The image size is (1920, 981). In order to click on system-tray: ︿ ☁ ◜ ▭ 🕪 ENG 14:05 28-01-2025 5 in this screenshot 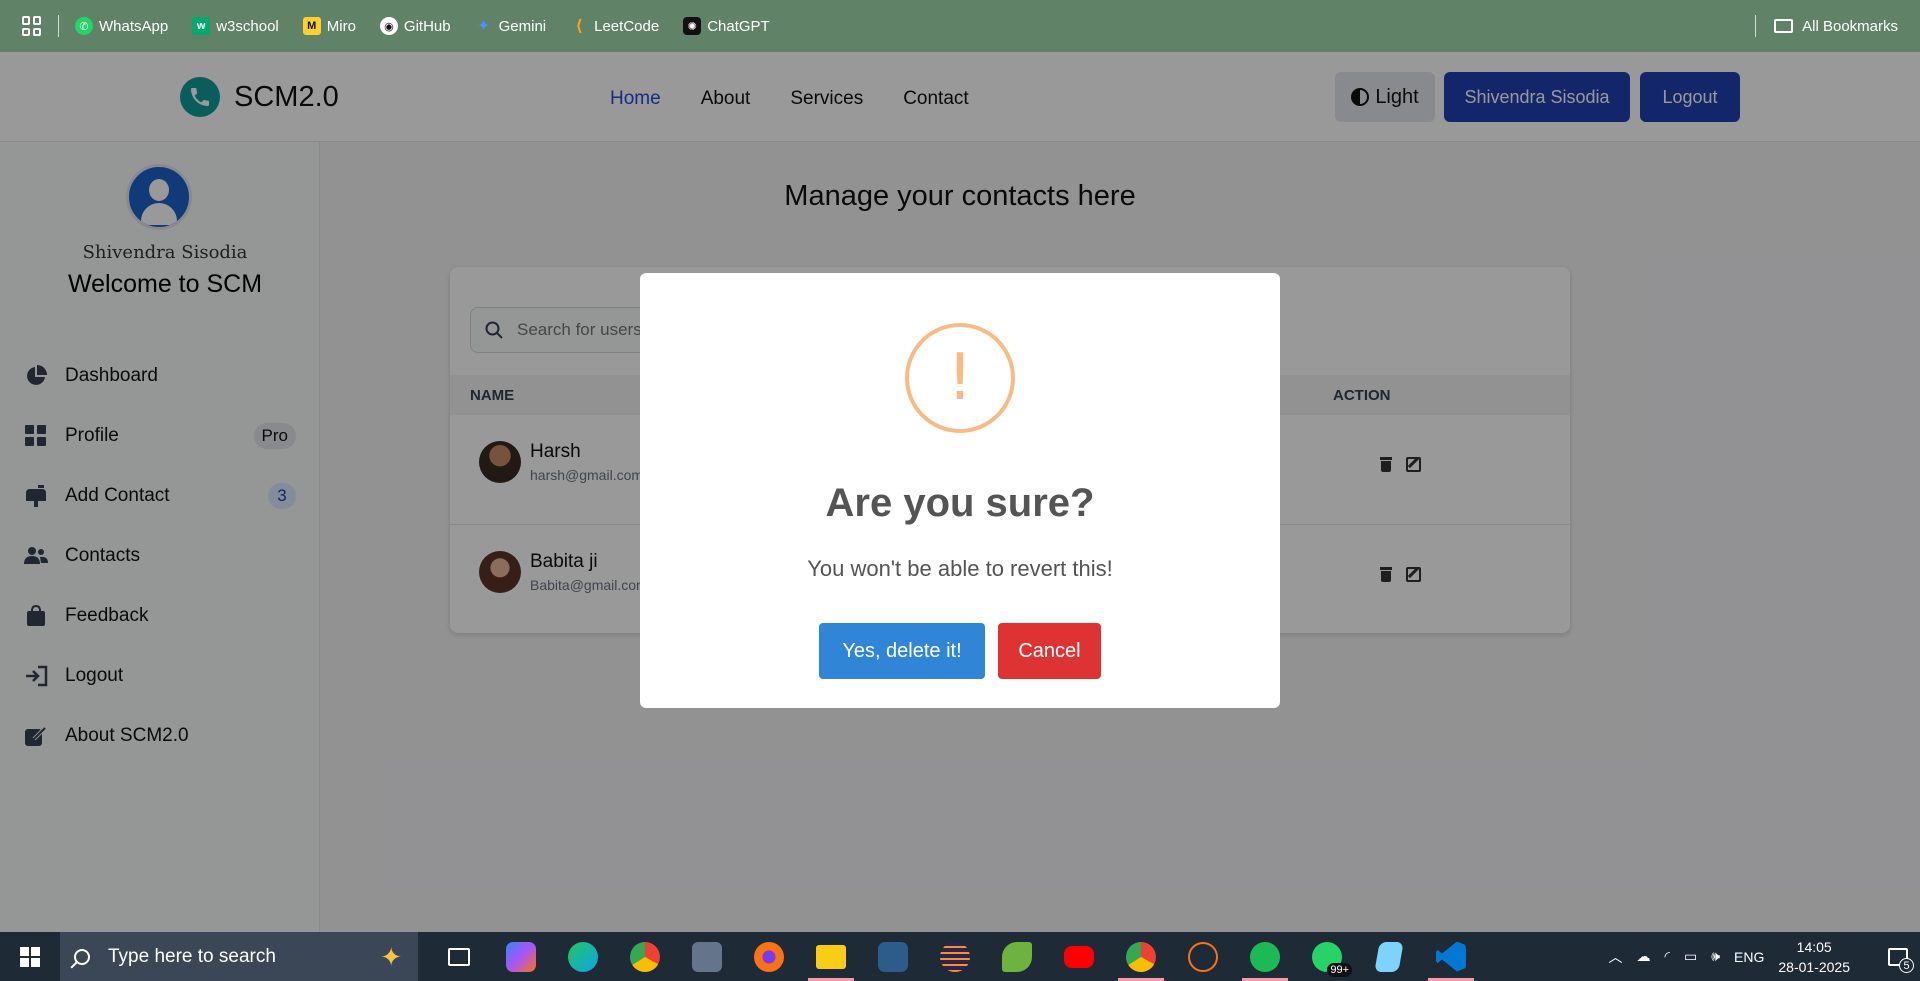, I will do `click(1764, 956)`.